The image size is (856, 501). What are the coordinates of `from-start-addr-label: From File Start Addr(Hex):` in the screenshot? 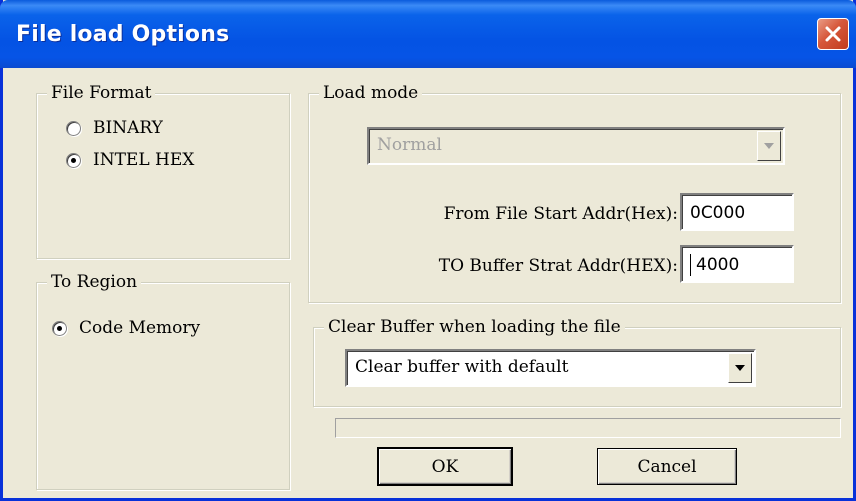 It's located at (560, 214).